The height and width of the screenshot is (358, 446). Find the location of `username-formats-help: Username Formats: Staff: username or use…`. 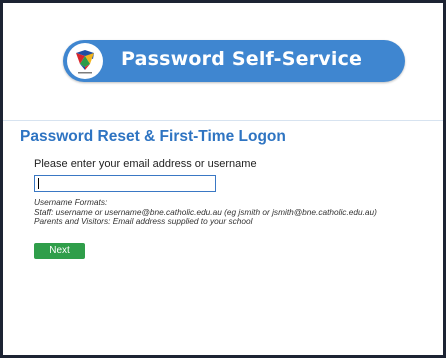

username-formats-help: Username Formats: Staff: username or use… is located at coordinates (205, 212).